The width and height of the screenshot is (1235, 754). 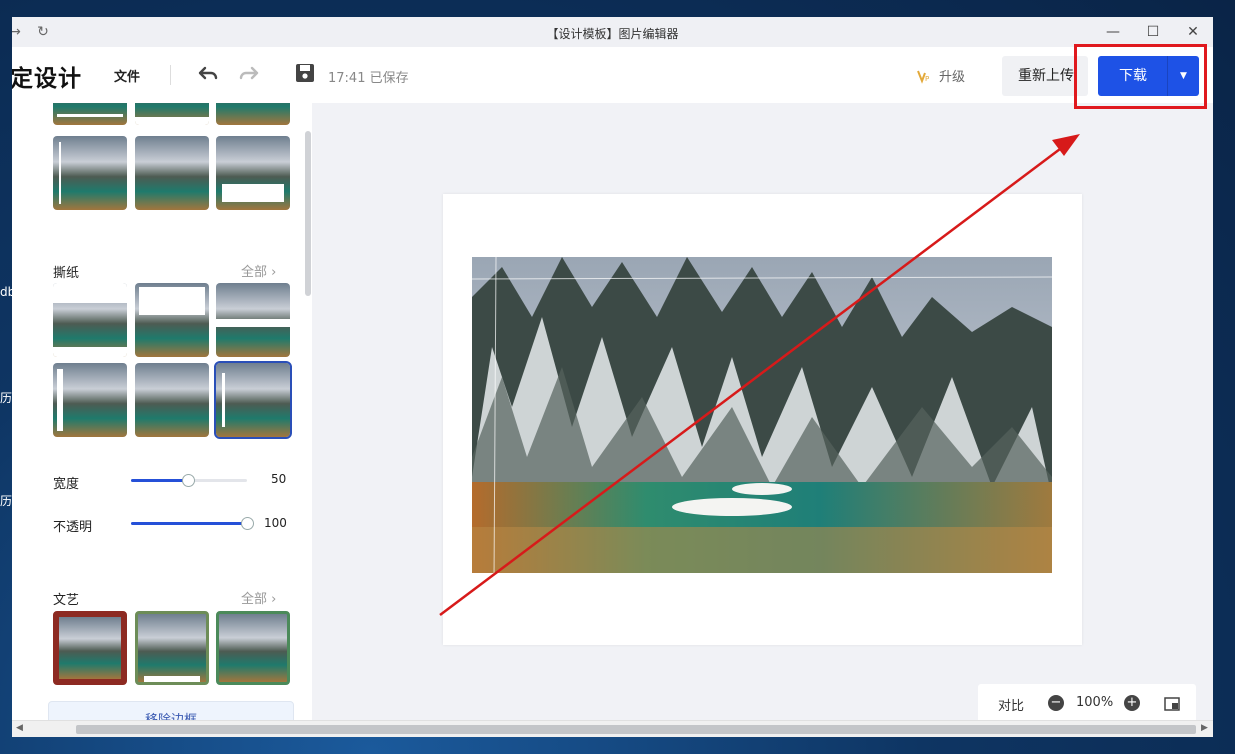 What do you see at coordinates (1056, 703) in the screenshot?
I see `zoom-out-icon: −` at bounding box center [1056, 703].